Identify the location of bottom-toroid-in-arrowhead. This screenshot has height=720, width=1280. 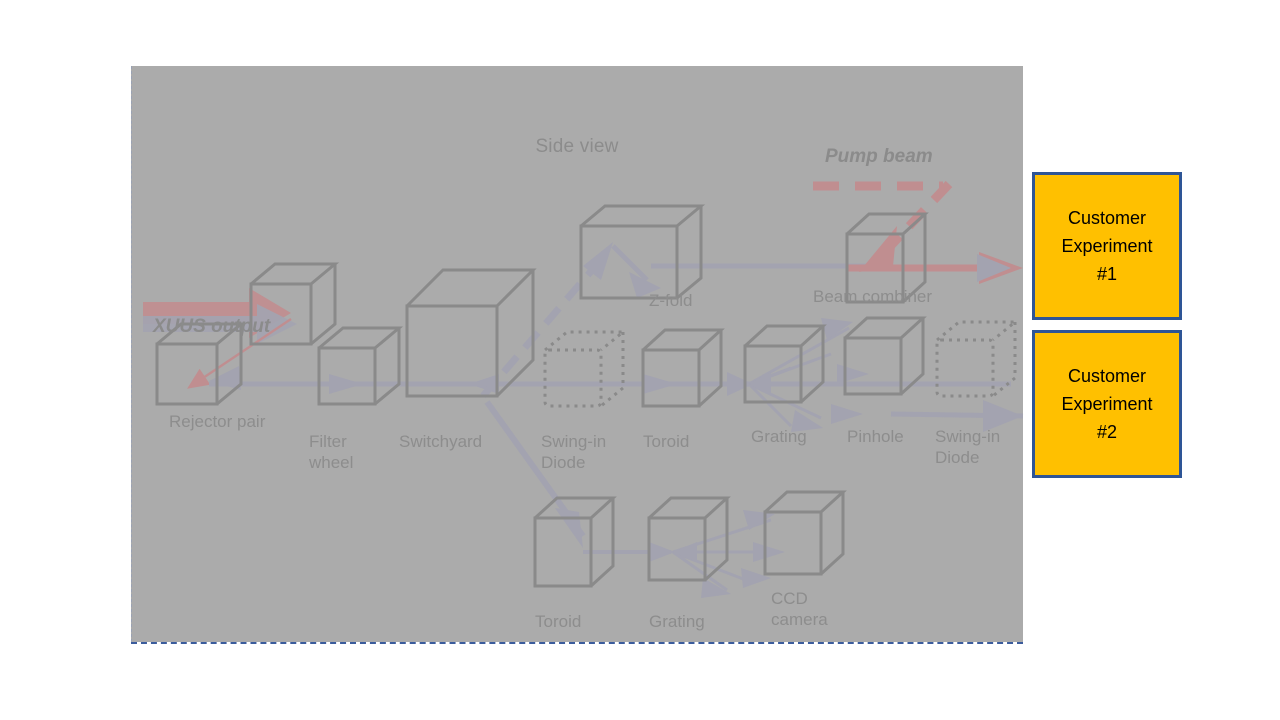
(569, 528).